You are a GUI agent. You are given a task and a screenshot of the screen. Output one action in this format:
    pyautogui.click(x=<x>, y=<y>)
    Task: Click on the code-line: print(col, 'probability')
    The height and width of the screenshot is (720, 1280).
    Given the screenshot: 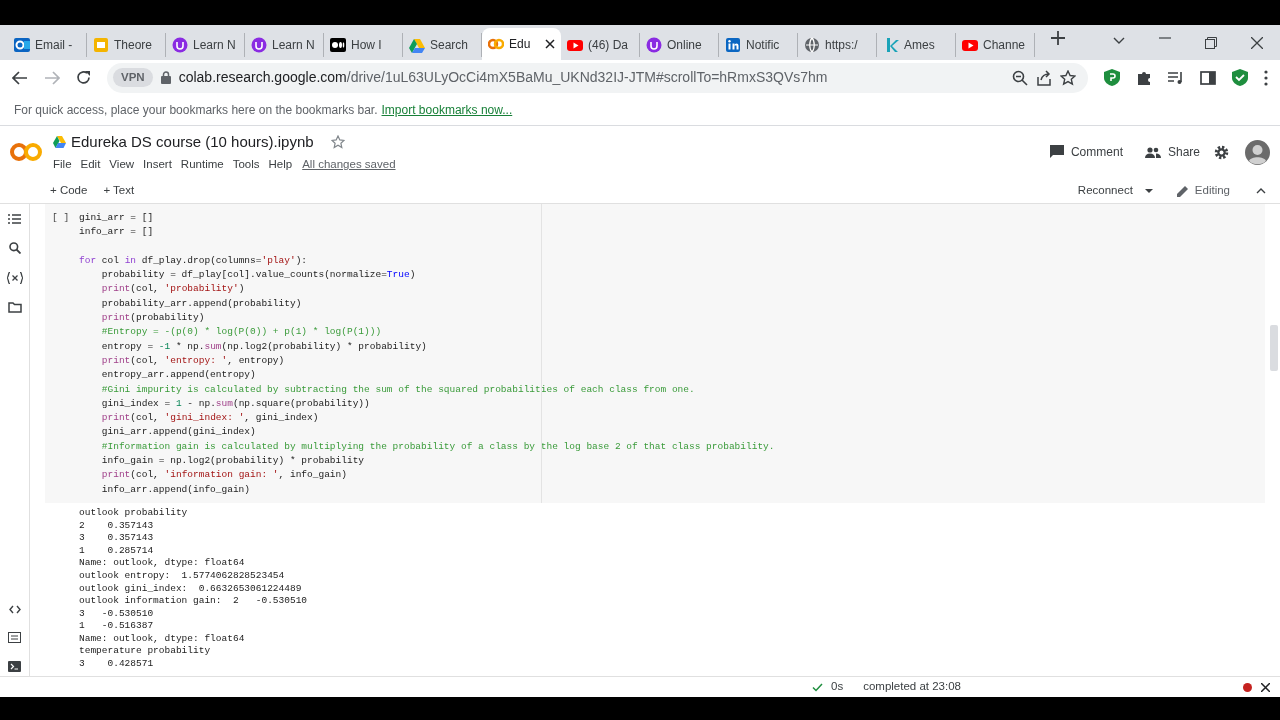 What is the action you would take?
    pyautogui.click(x=173, y=289)
    